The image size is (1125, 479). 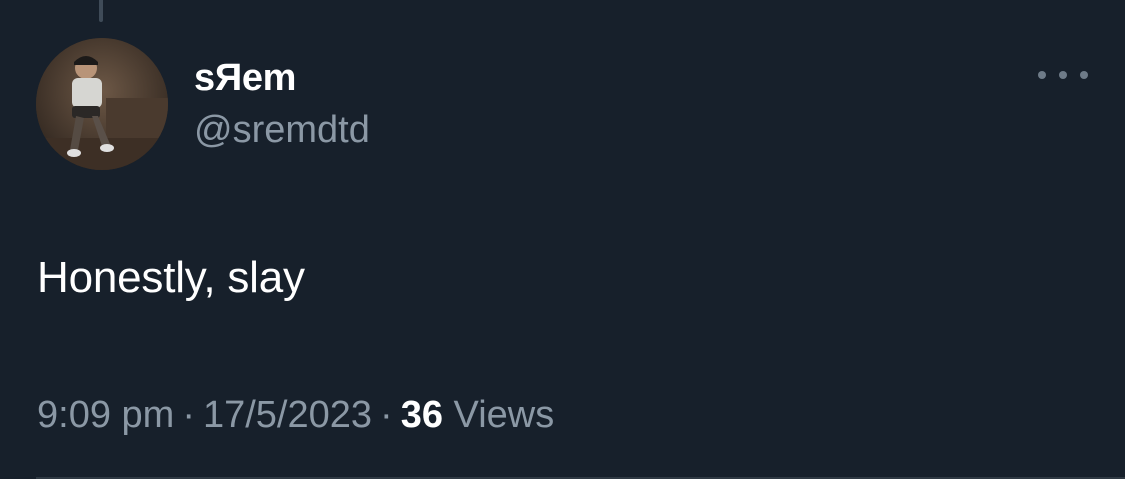 I want to click on thread-connector-line, so click(x=101, y=11).